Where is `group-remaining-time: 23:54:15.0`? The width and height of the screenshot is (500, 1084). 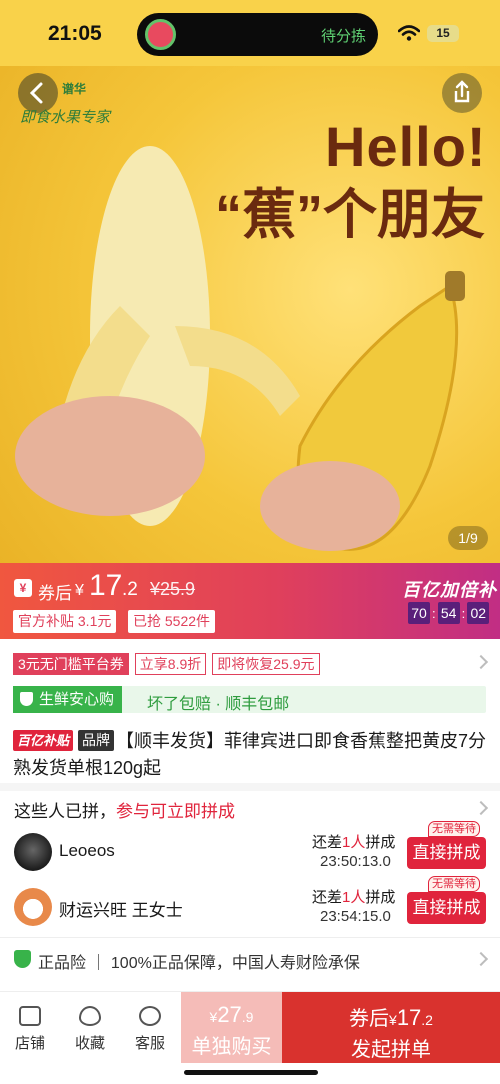 group-remaining-time: 23:54:15.0 is located at coordinates (355, 916).